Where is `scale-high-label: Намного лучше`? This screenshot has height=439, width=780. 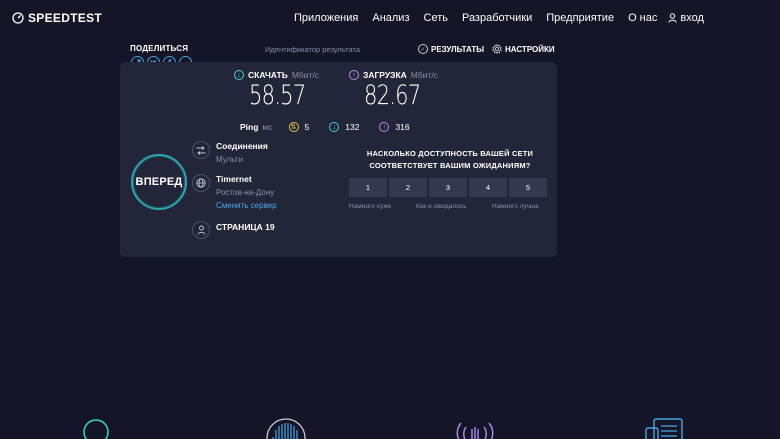 scale-high-label: Намного лучше is located at coordinates (515, 206).